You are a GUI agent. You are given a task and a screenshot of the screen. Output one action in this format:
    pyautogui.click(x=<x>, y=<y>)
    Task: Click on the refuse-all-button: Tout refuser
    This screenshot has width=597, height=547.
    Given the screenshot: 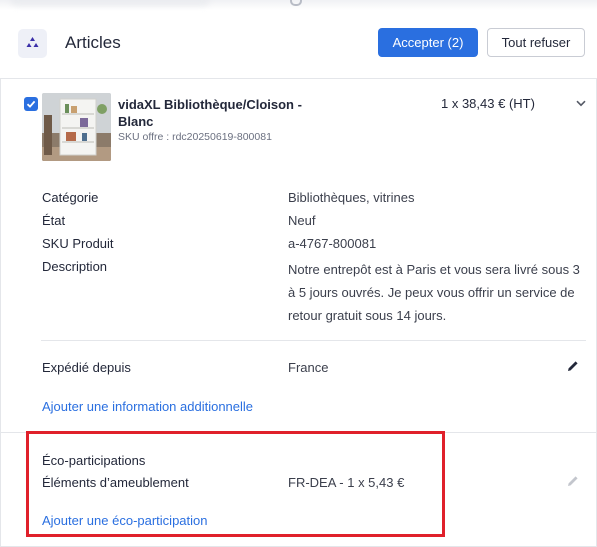 What is the action you would take?
    pyautogui.click(x=536, y=42)
    